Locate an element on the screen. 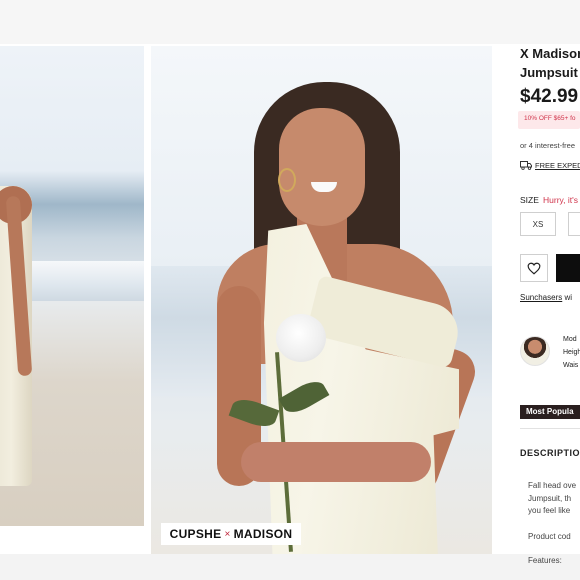 The height and width of the screenshot is (580, 580). brand-watermark: CUPSHE × MADISON is located at coordinates (231, 534).